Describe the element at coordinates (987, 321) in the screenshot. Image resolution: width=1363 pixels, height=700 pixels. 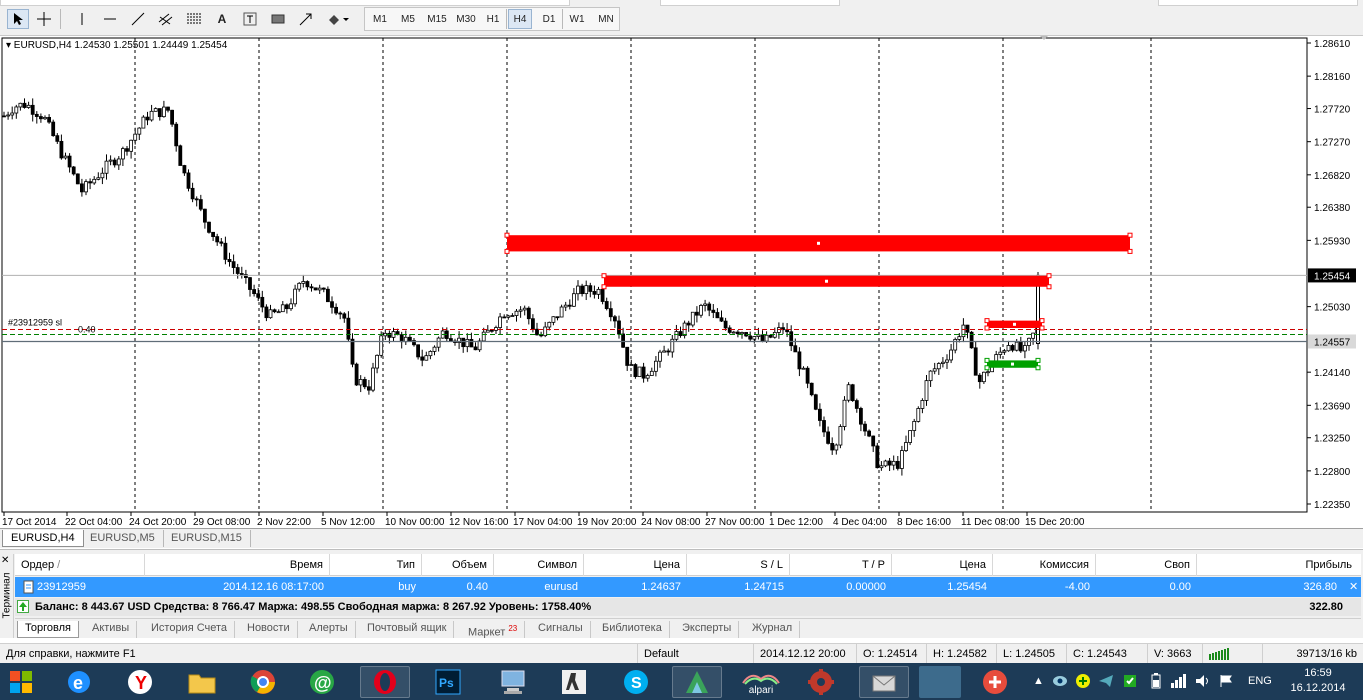
I see `small-red-zone-handle` at that location.